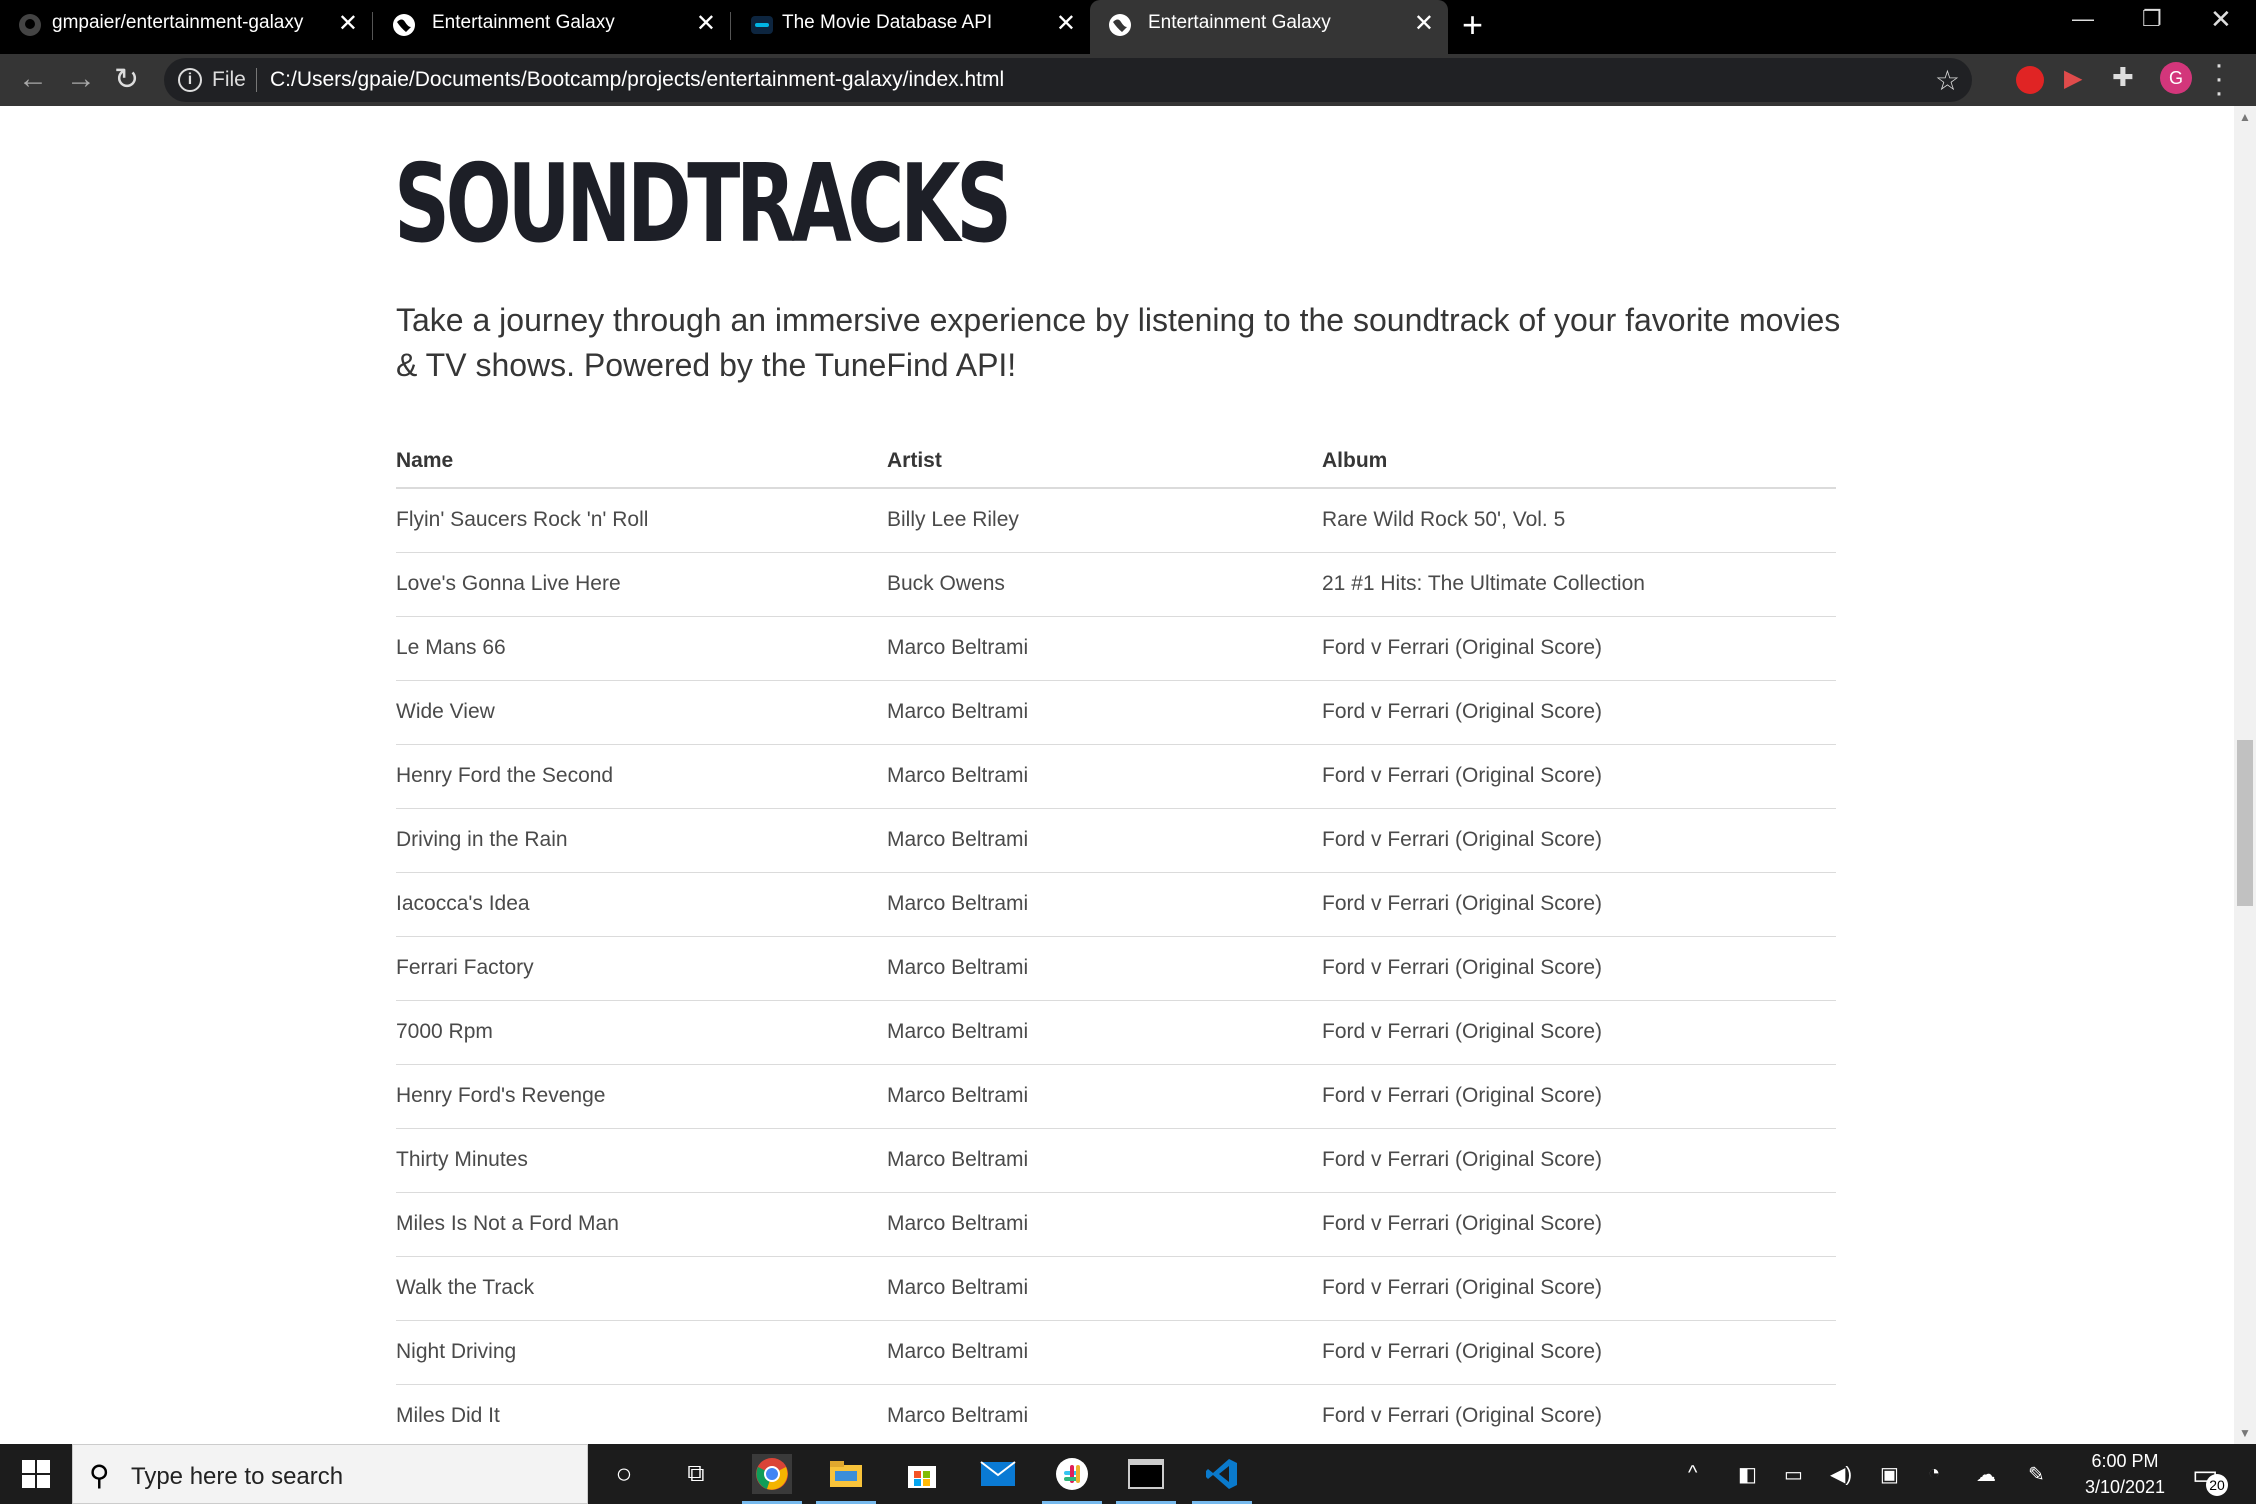 The width and height of the screenshot is (2256, 1504). What do you see at coordinates (2245, 1433) in the screenshot?
I see `scroll-down-icon: ▼` at bounding box center [2245, 1433].